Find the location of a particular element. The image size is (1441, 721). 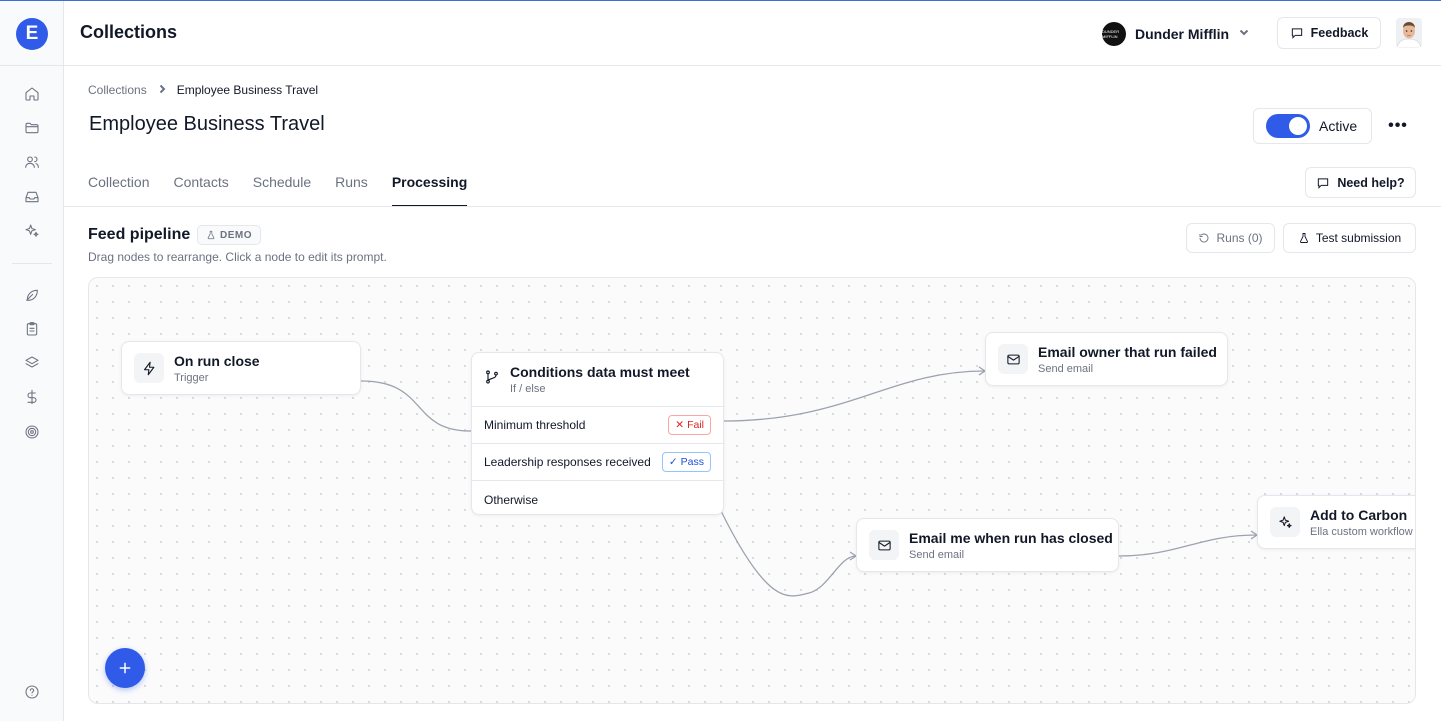

active-toggle-group: Active is located at coordinates (1312, 126).